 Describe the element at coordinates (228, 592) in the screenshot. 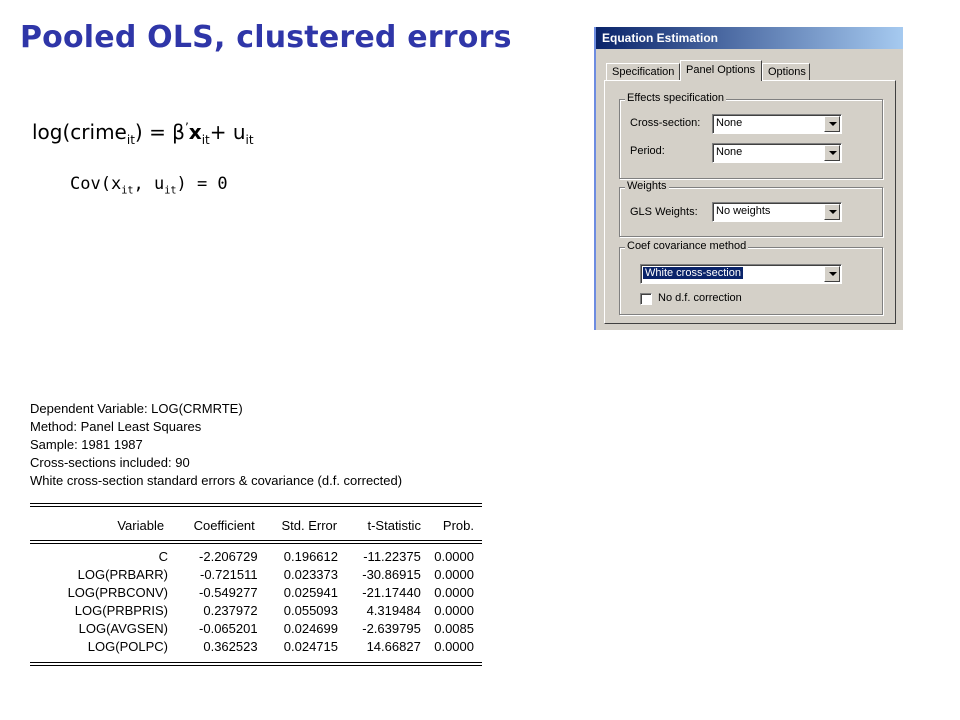

I see `cell-coefficient: -0.549277` at that location.